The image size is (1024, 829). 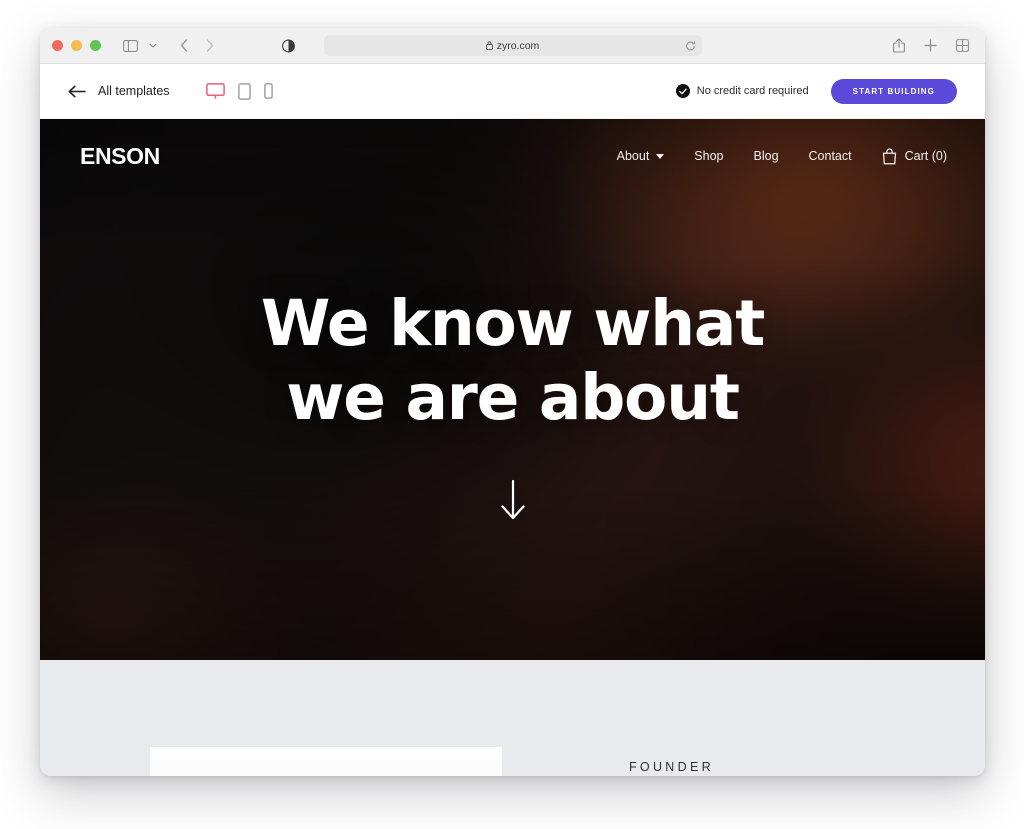 I want to click on lock-icon, so click(x=489, y=45).